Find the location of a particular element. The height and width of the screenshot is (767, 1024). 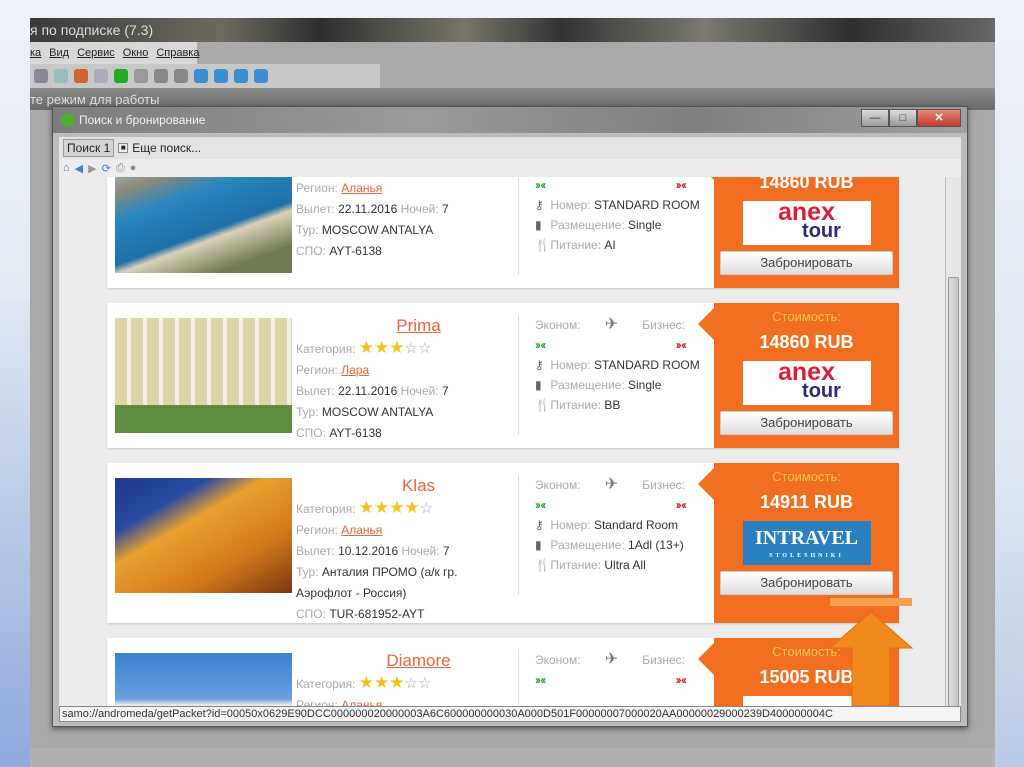

color-icon is located at coordinates (81, 76).